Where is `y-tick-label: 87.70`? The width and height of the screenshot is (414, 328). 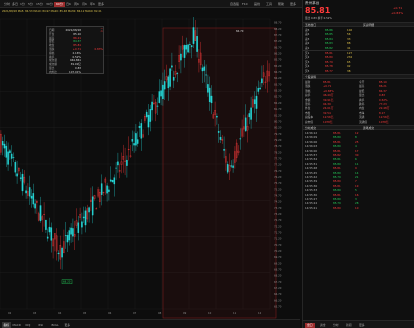
y-tick-label: 87.70 is located at coordinates (278, 35).